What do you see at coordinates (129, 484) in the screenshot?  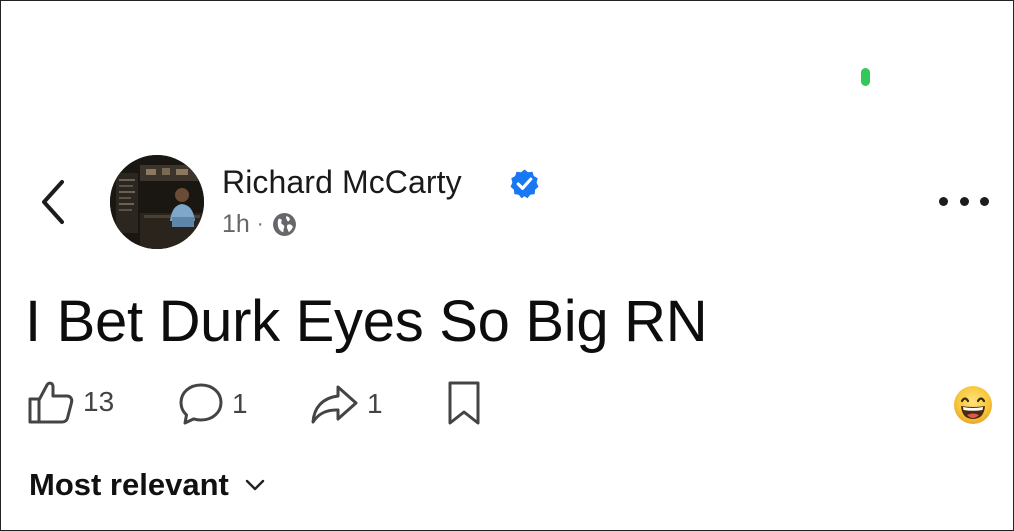 I see `sort-label: Most relevant` at bounding box center [129, 484].